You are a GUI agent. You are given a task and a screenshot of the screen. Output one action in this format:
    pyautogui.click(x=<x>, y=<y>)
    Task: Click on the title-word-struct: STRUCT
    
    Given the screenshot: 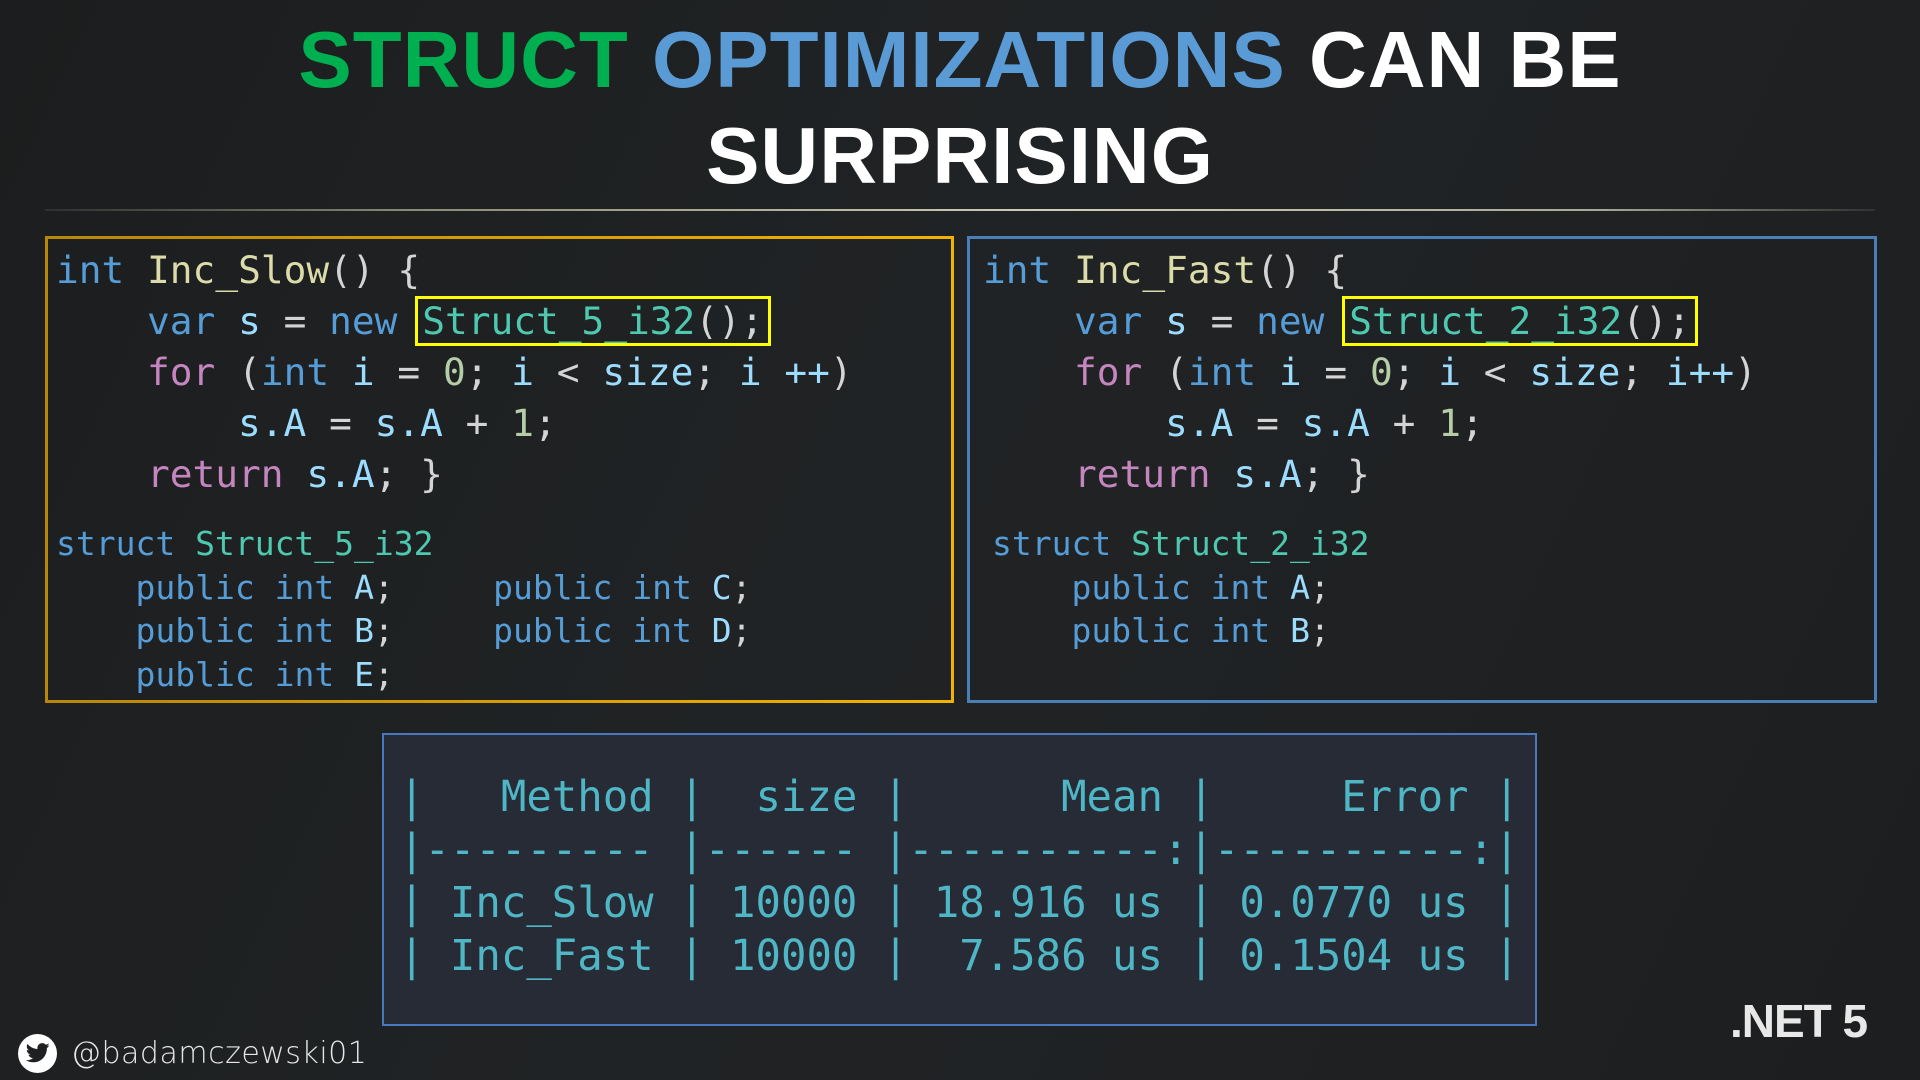 What is the action you would take?
    pyautogui.click(x=463, y=59)
    